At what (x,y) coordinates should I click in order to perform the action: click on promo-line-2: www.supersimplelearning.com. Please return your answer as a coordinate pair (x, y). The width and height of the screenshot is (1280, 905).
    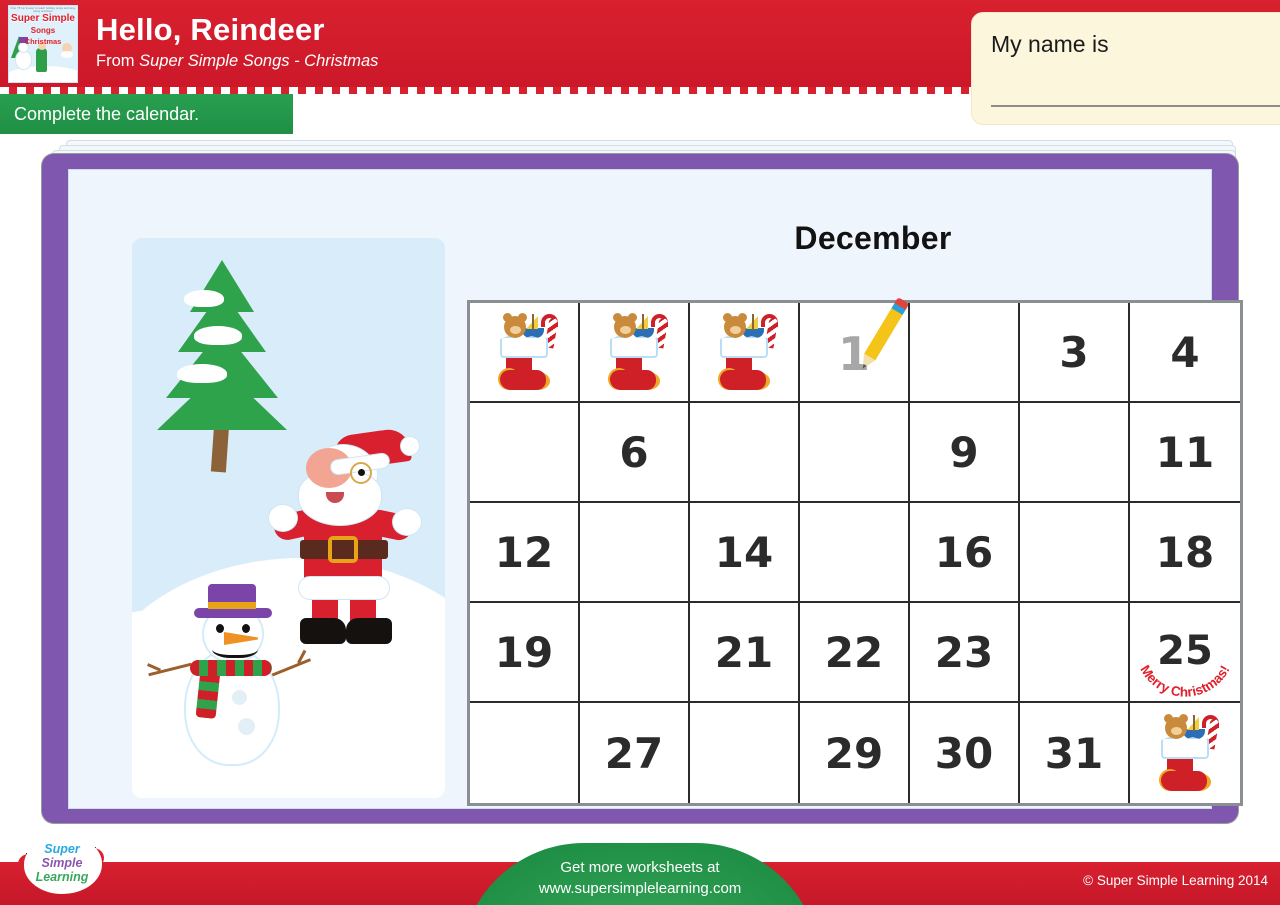
    Looking at the image, I should click on (640, 888).